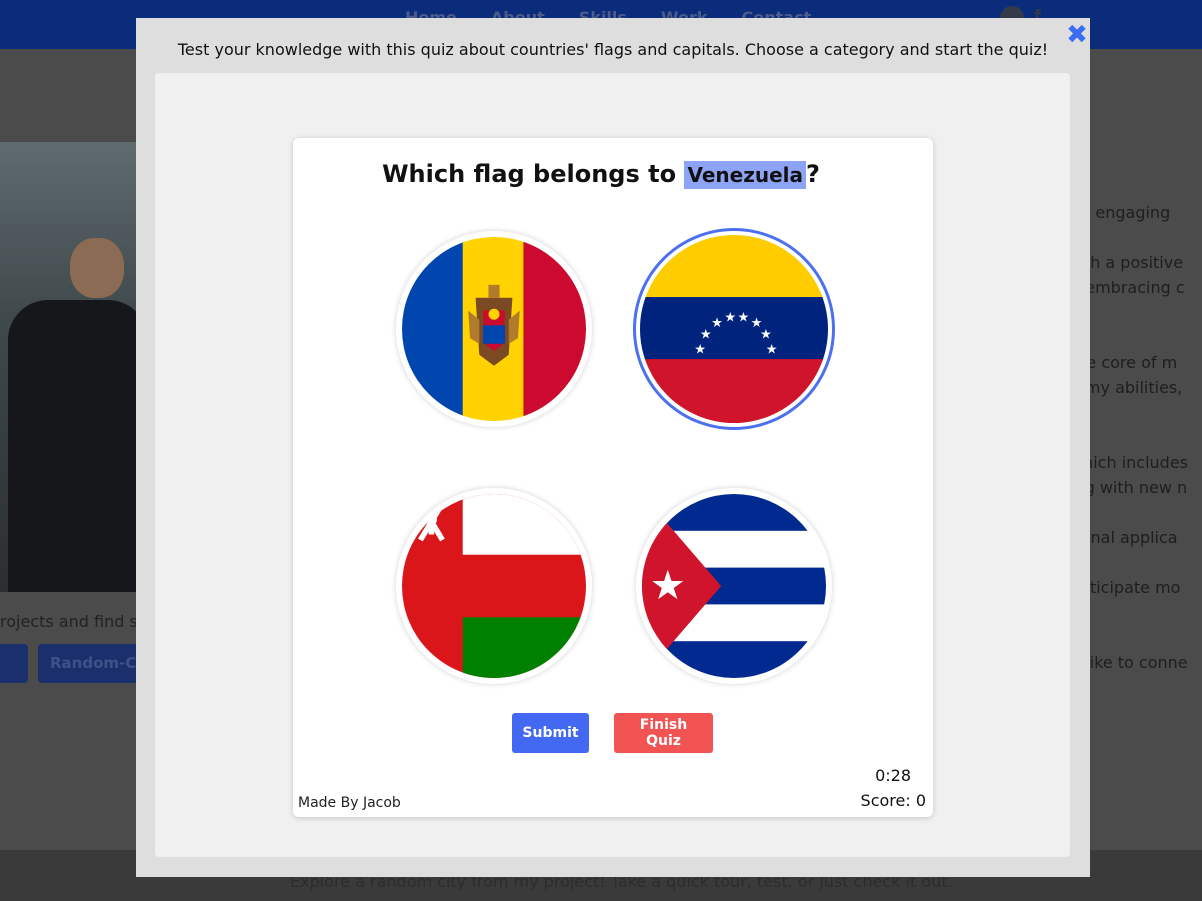  Describe the element at coordinates (663, 733) in the screenshot. I see `finish-quiz-button: Finish Quiz` at that location.